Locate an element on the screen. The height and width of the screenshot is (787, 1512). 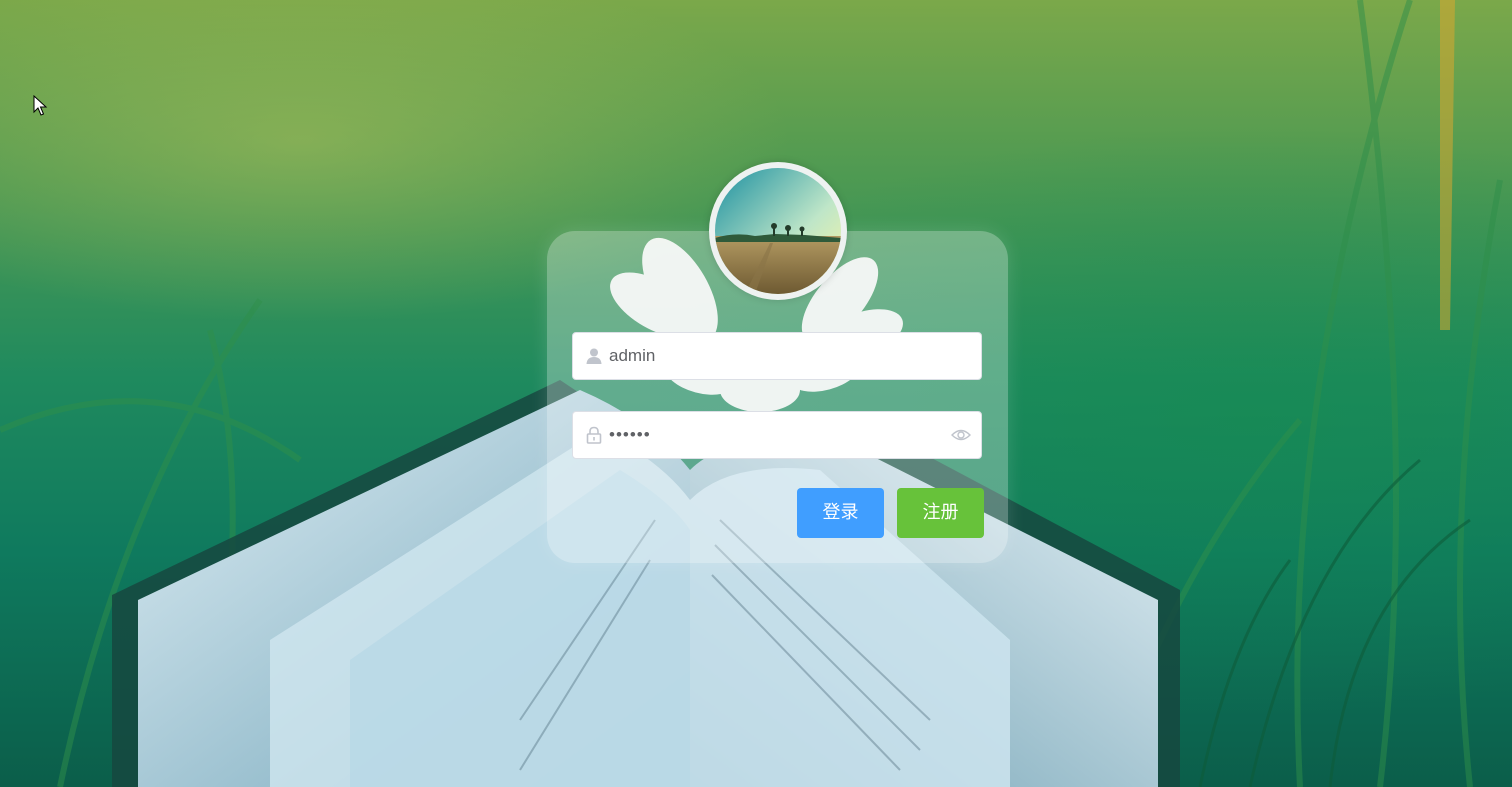
password-field is located at coordinates (777, 435).